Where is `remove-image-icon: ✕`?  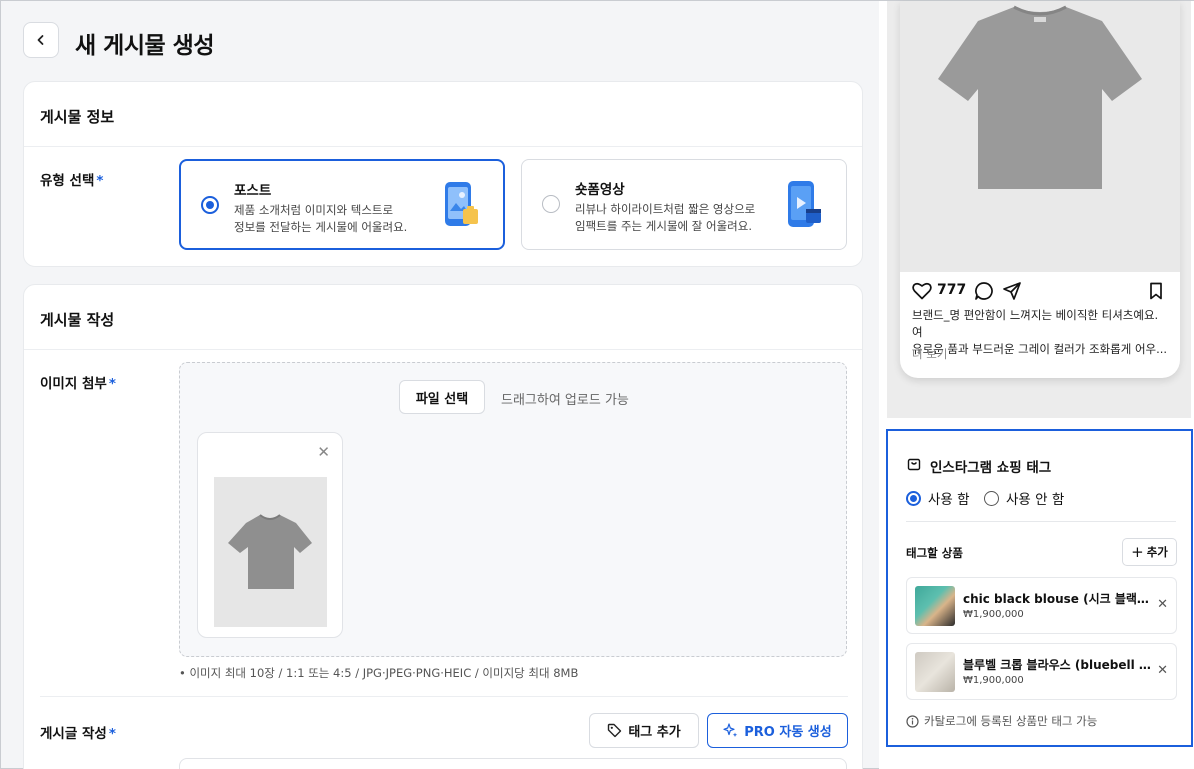
remove-image-icon: ✕ is located at coordinates (323, 452).